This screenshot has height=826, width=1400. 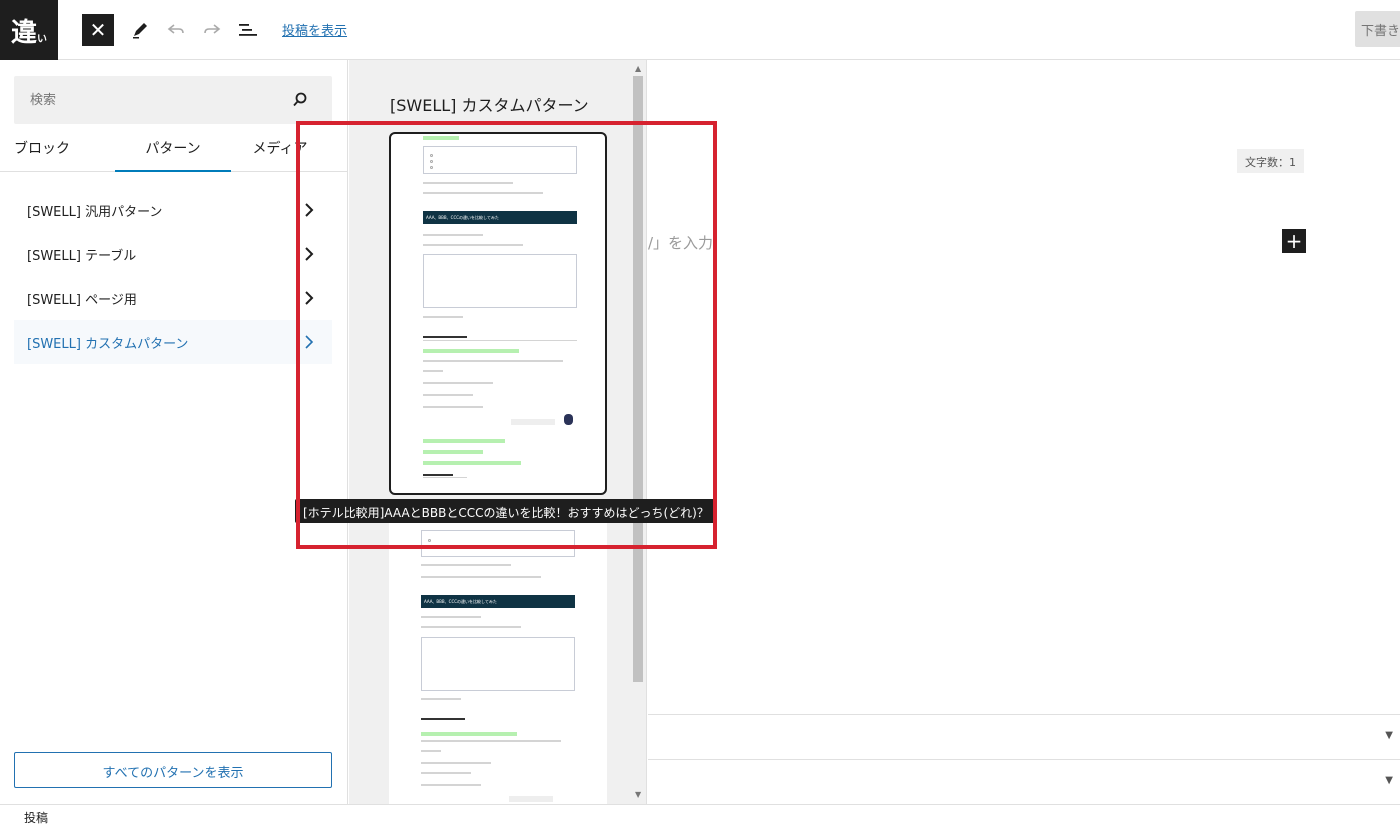 What do you see at coordinates (700, 30) in the screenshot?
I see `editor-header: 違い ✕ 投稿を表示 下書き` at bounding box center [700, 30].